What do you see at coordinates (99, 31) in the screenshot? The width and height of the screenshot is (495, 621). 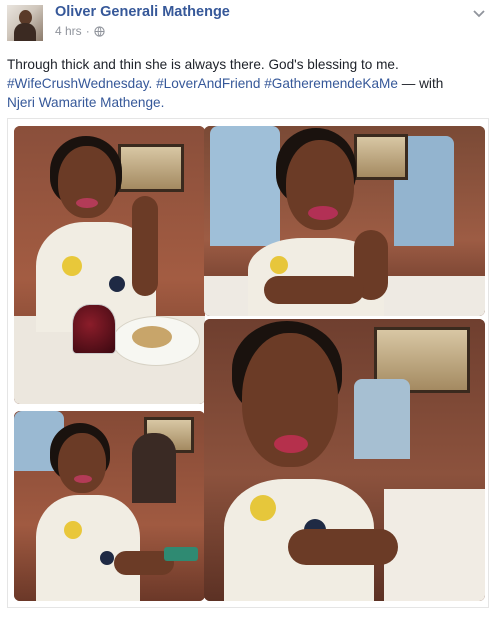 I see `globe-icon` at bounding box center [99, 31].